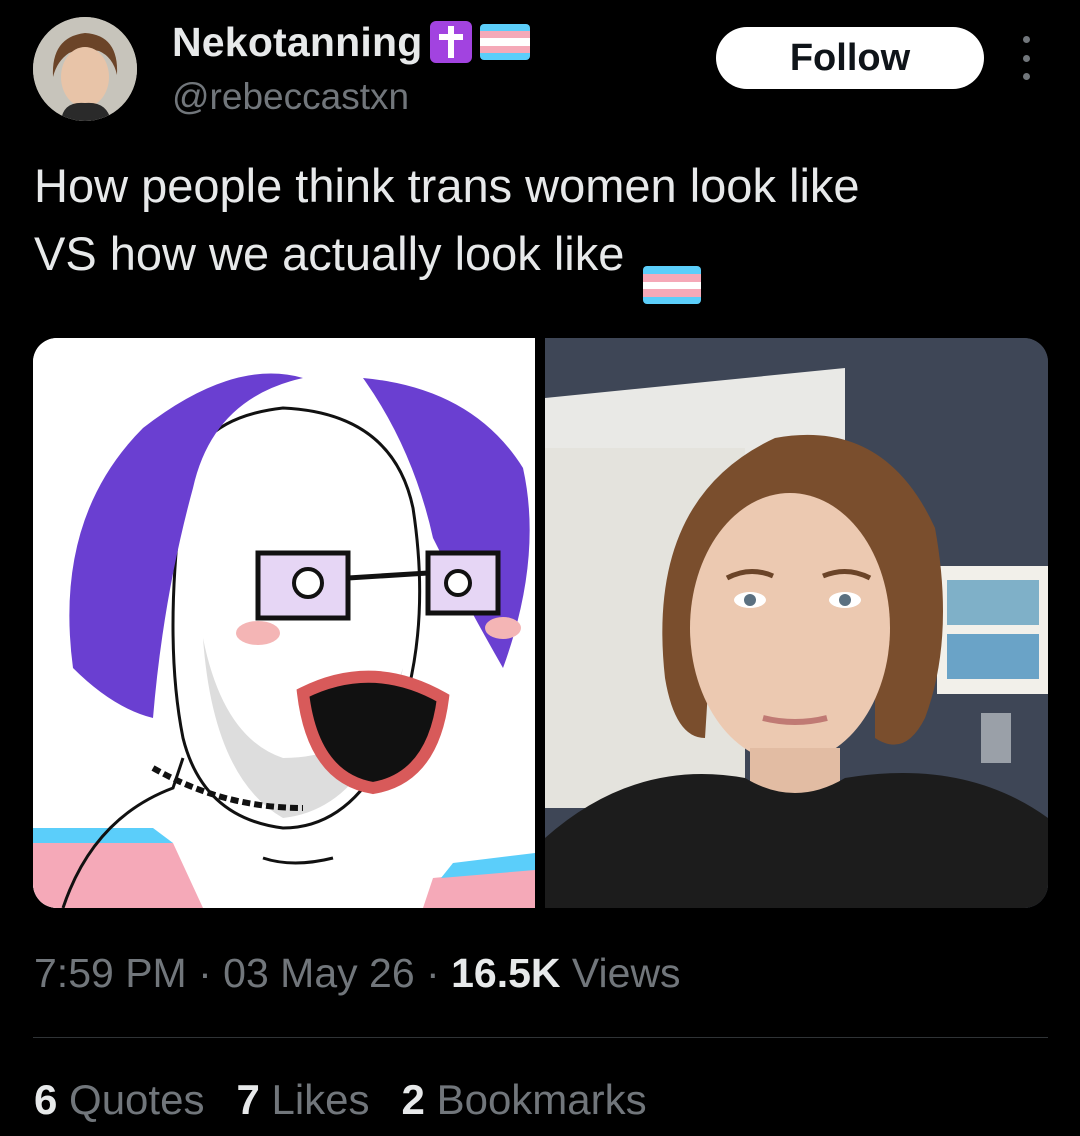  I want to click on follow-button: Follow, so click(850, 58).